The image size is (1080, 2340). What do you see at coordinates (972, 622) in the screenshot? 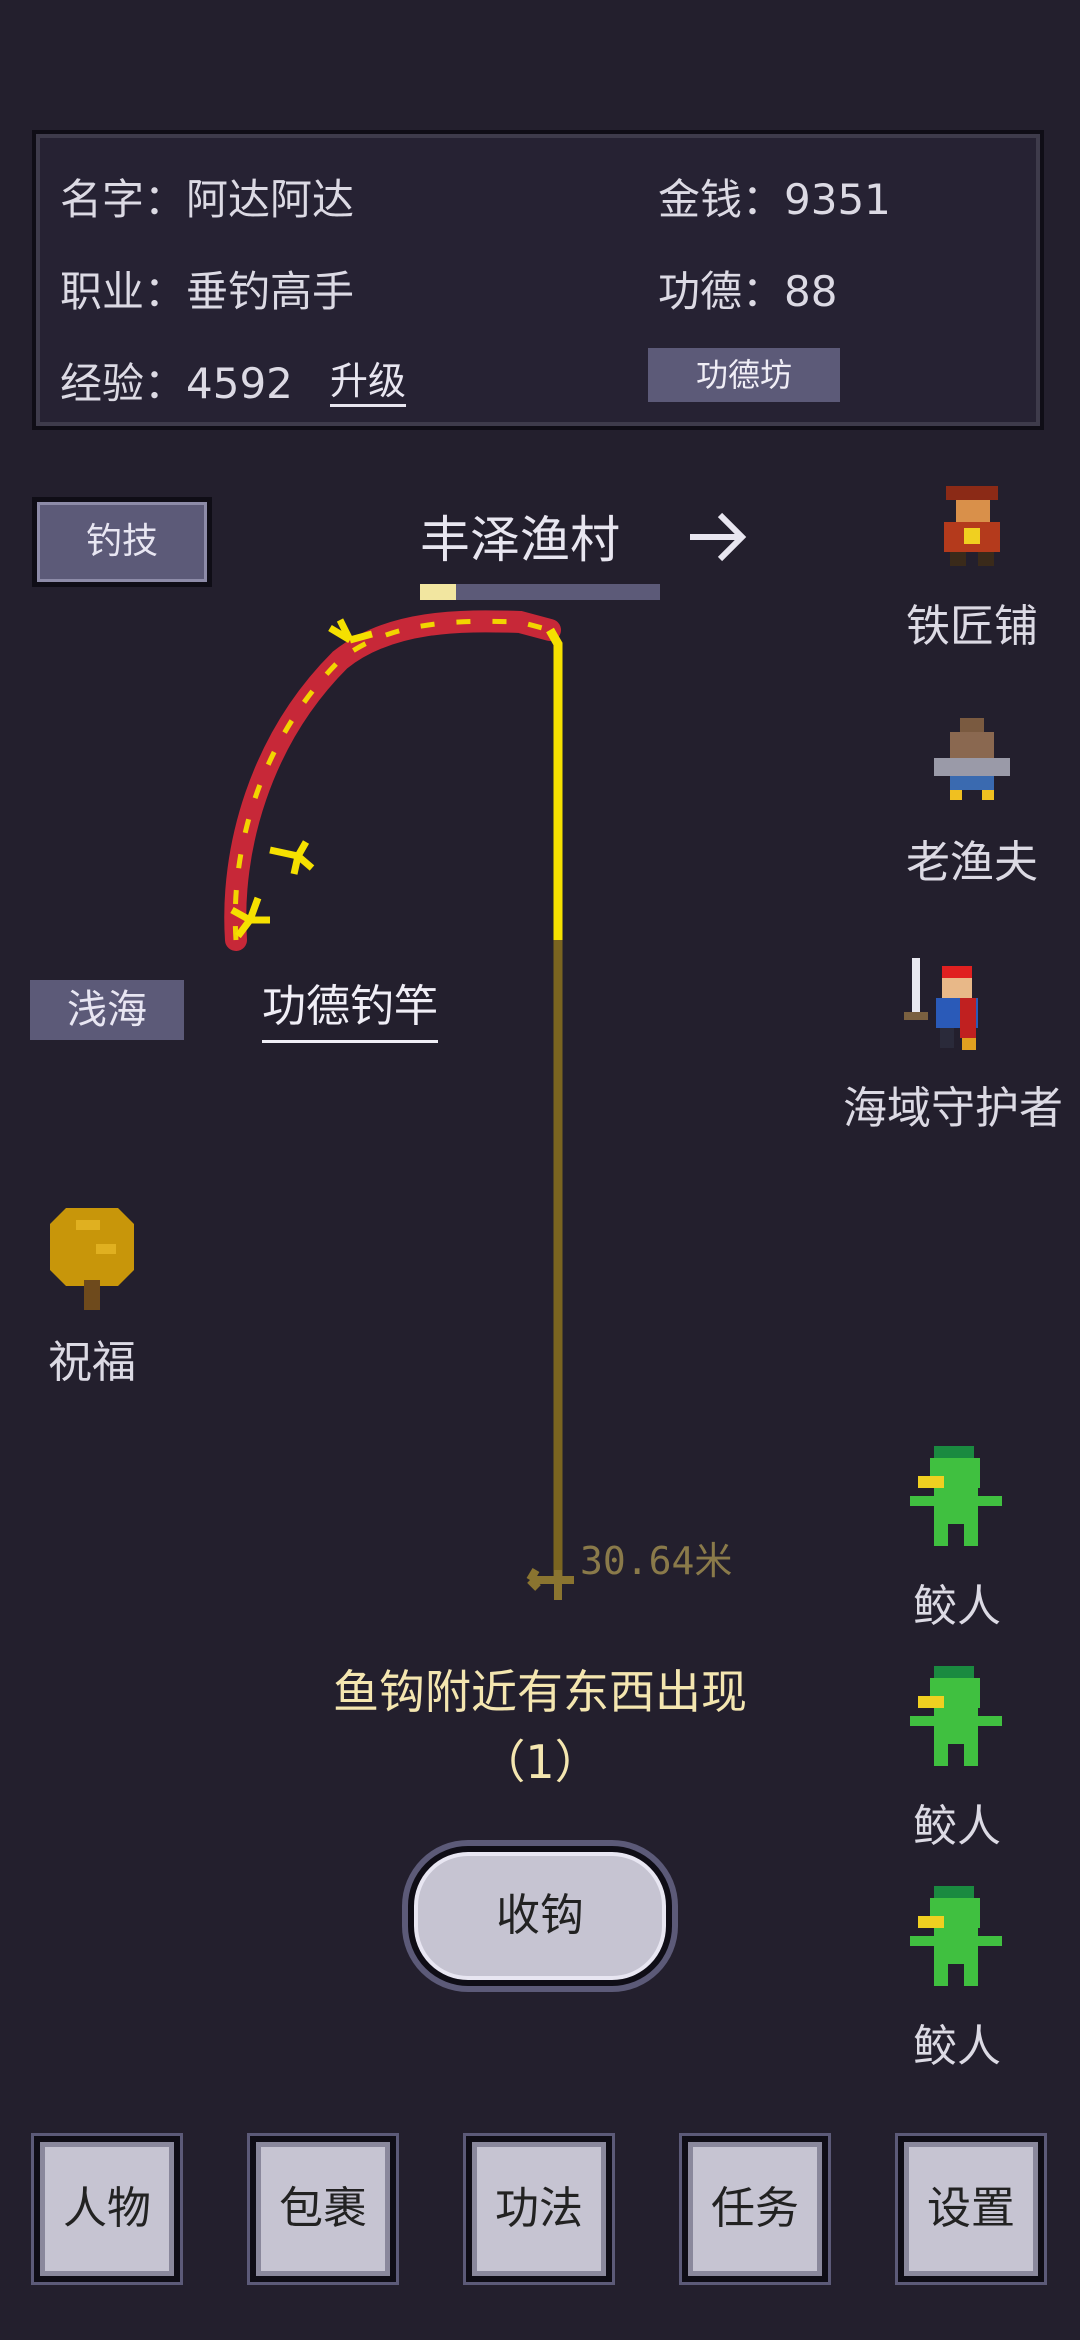
I see `blacksmith-label: 铁匠铺` at bounding box center [972, 622].